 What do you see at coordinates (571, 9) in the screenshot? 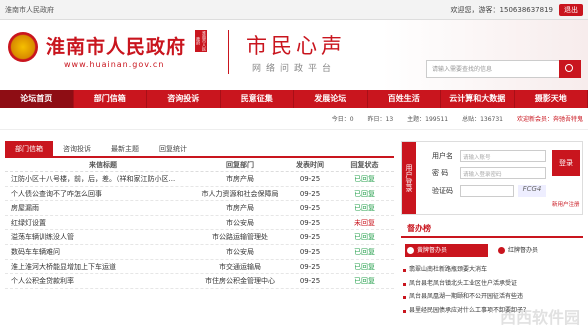
I see `logout-button: 退出` at bounding box center [571, 9].